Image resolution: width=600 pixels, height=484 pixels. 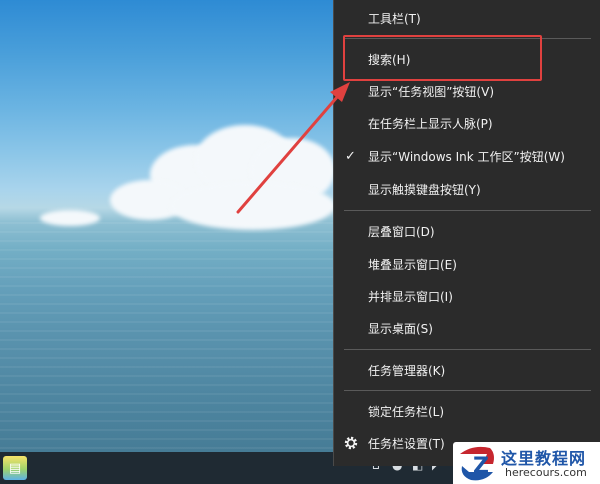 I want to click on menu-item-toolbars: 工具栏(T), so click(x=467, y=18).